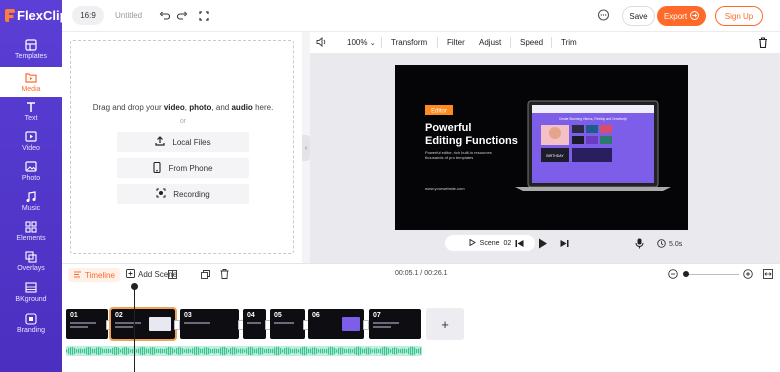 This screenshot has width=780, height=372. Describe the element at coordinates (456, 42) in the screenshot. I see `filter-button: Filter` at that location.